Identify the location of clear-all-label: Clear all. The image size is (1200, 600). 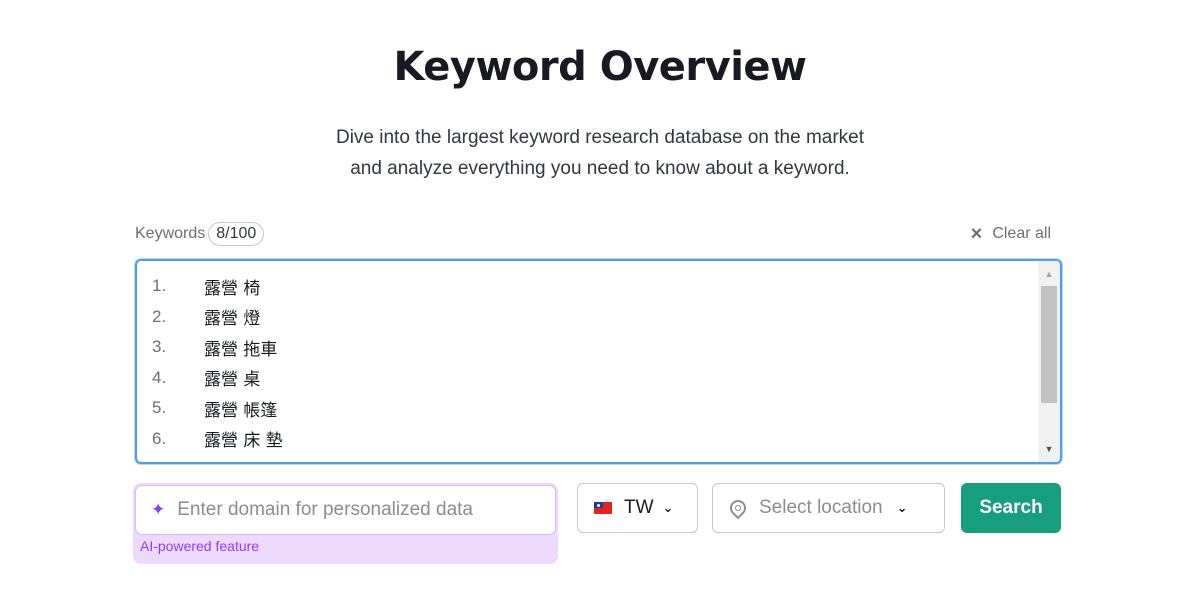
(1021, 233).